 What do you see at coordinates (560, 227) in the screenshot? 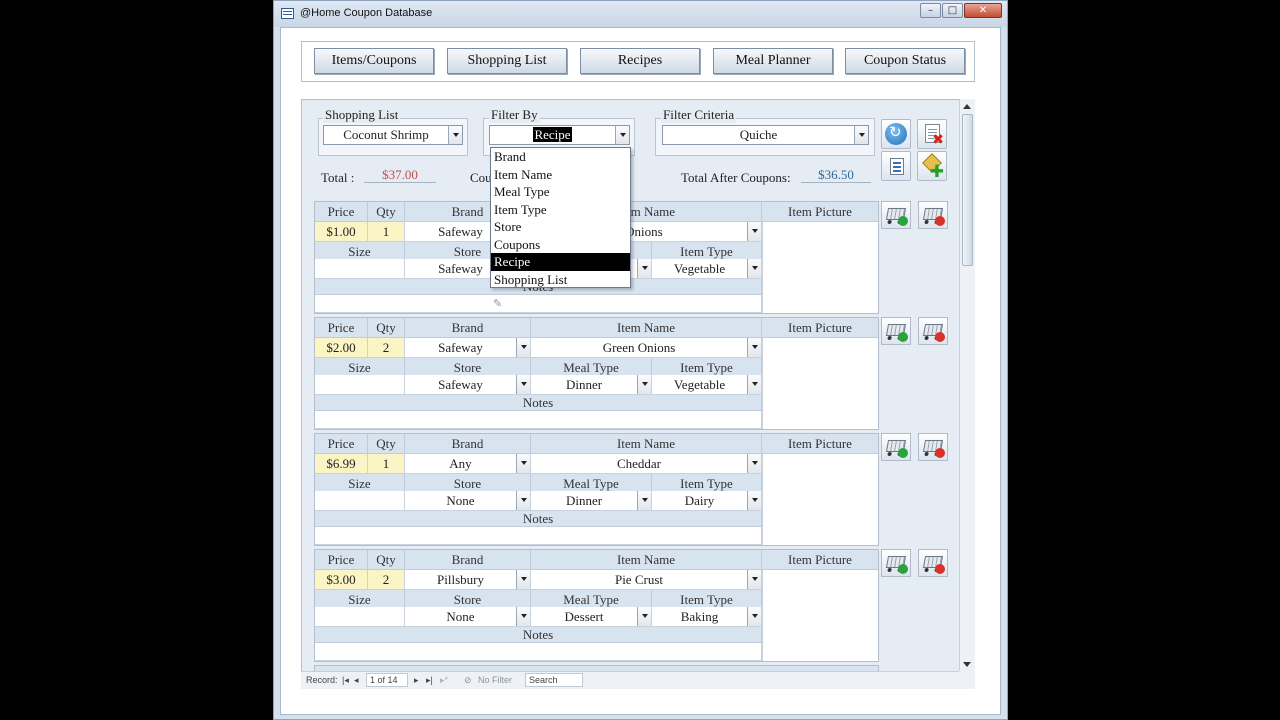
I see `filter-option-store: Store` at bounding box center [560, 227].